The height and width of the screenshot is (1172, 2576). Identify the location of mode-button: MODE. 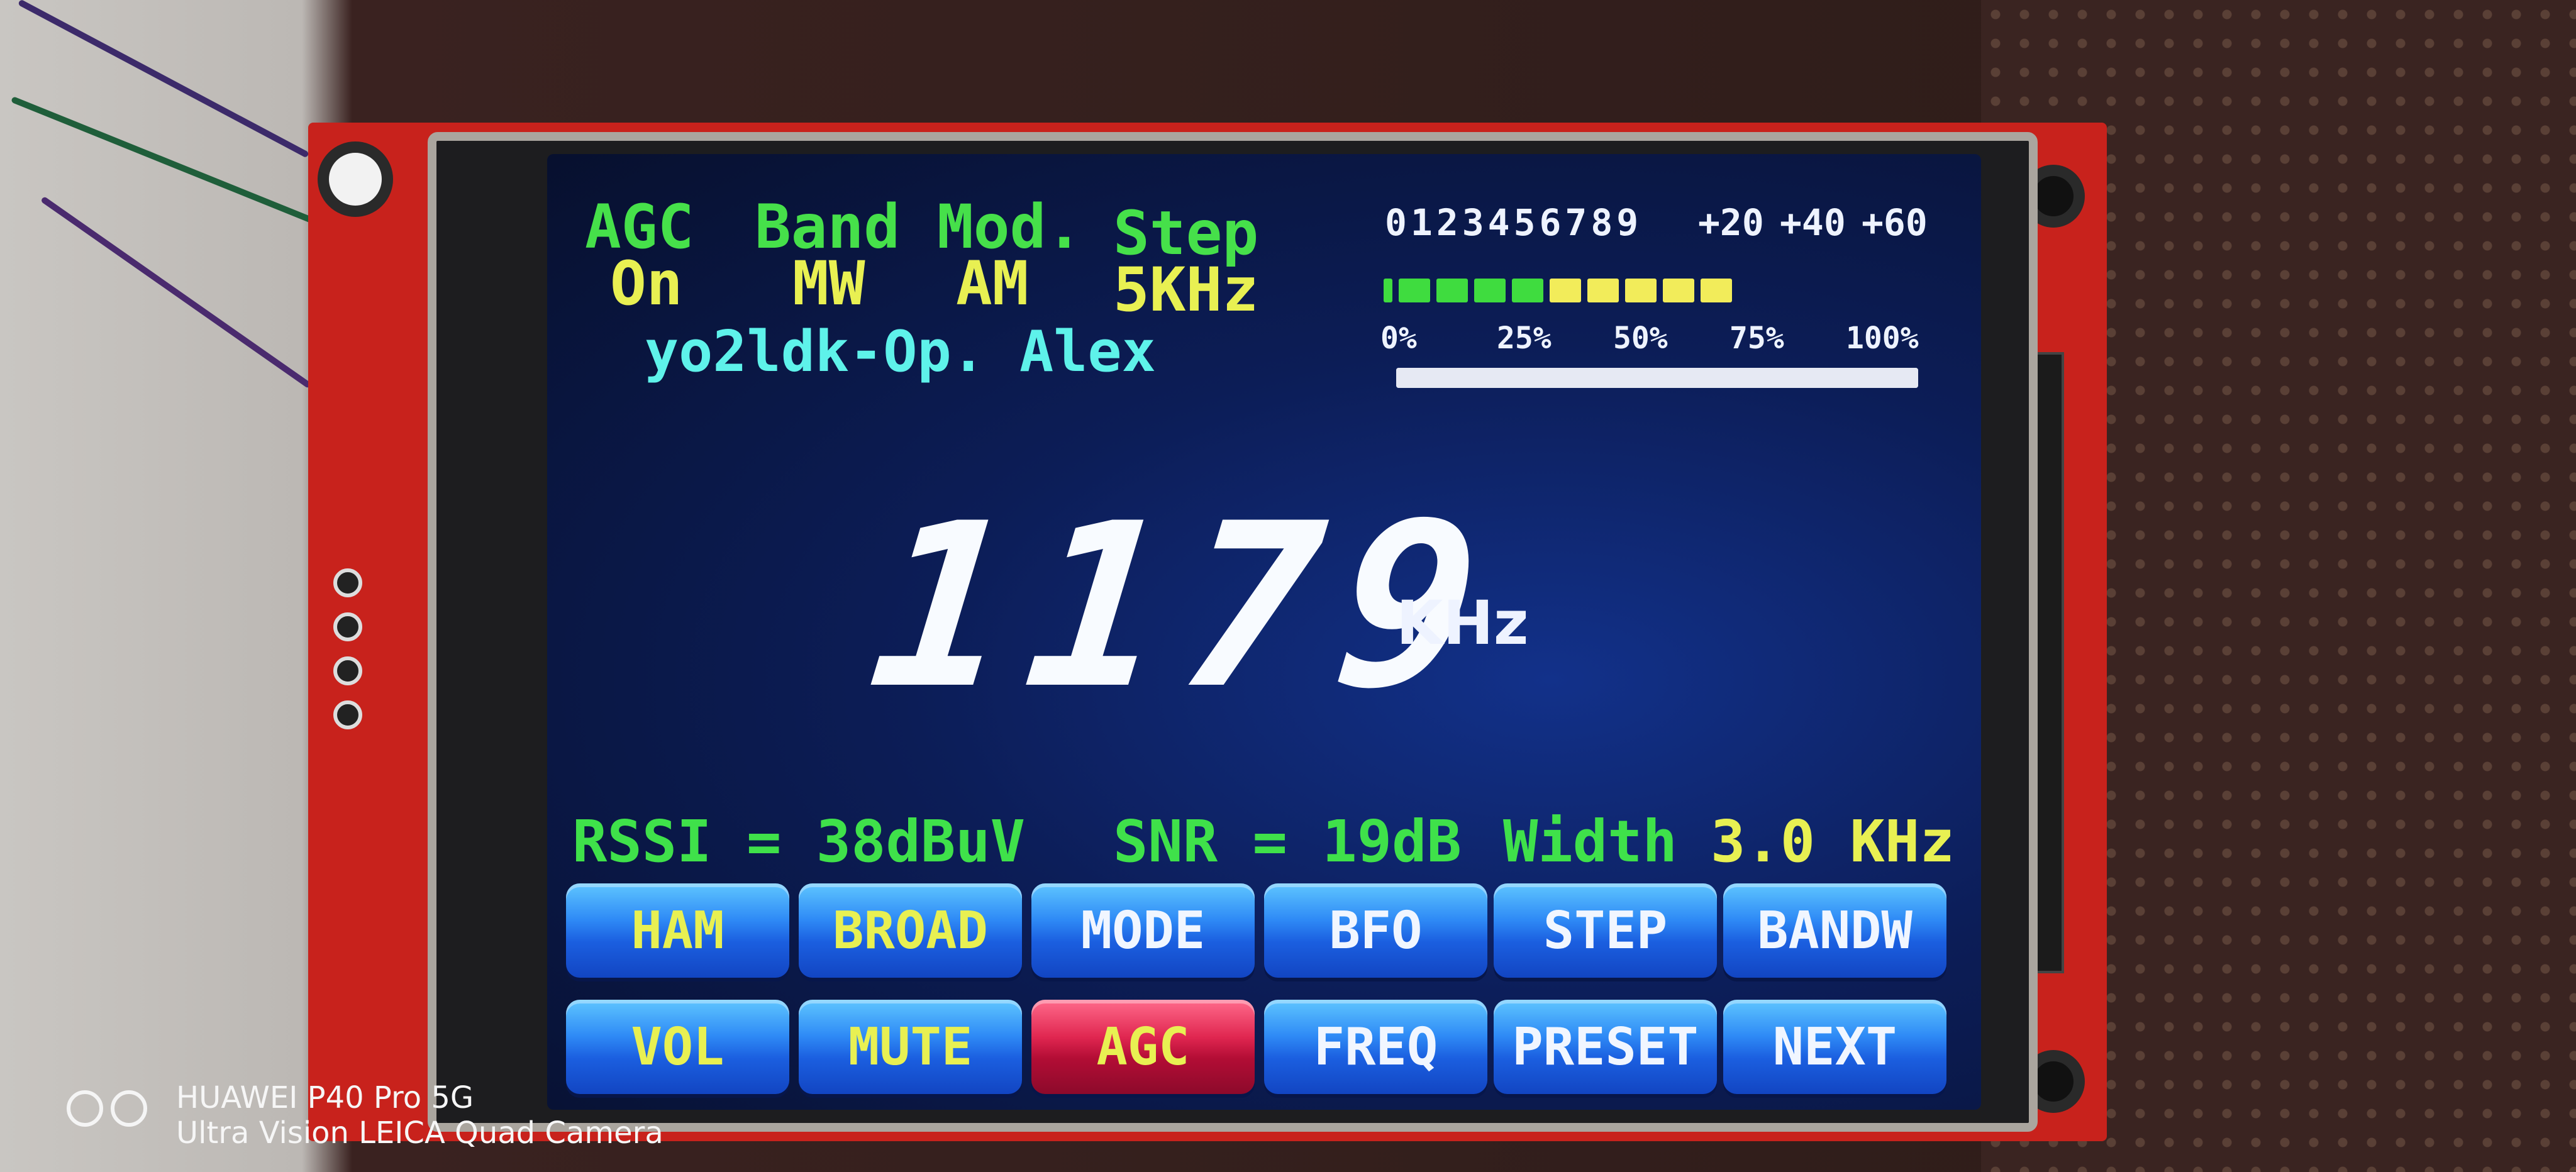
(1143, 930).